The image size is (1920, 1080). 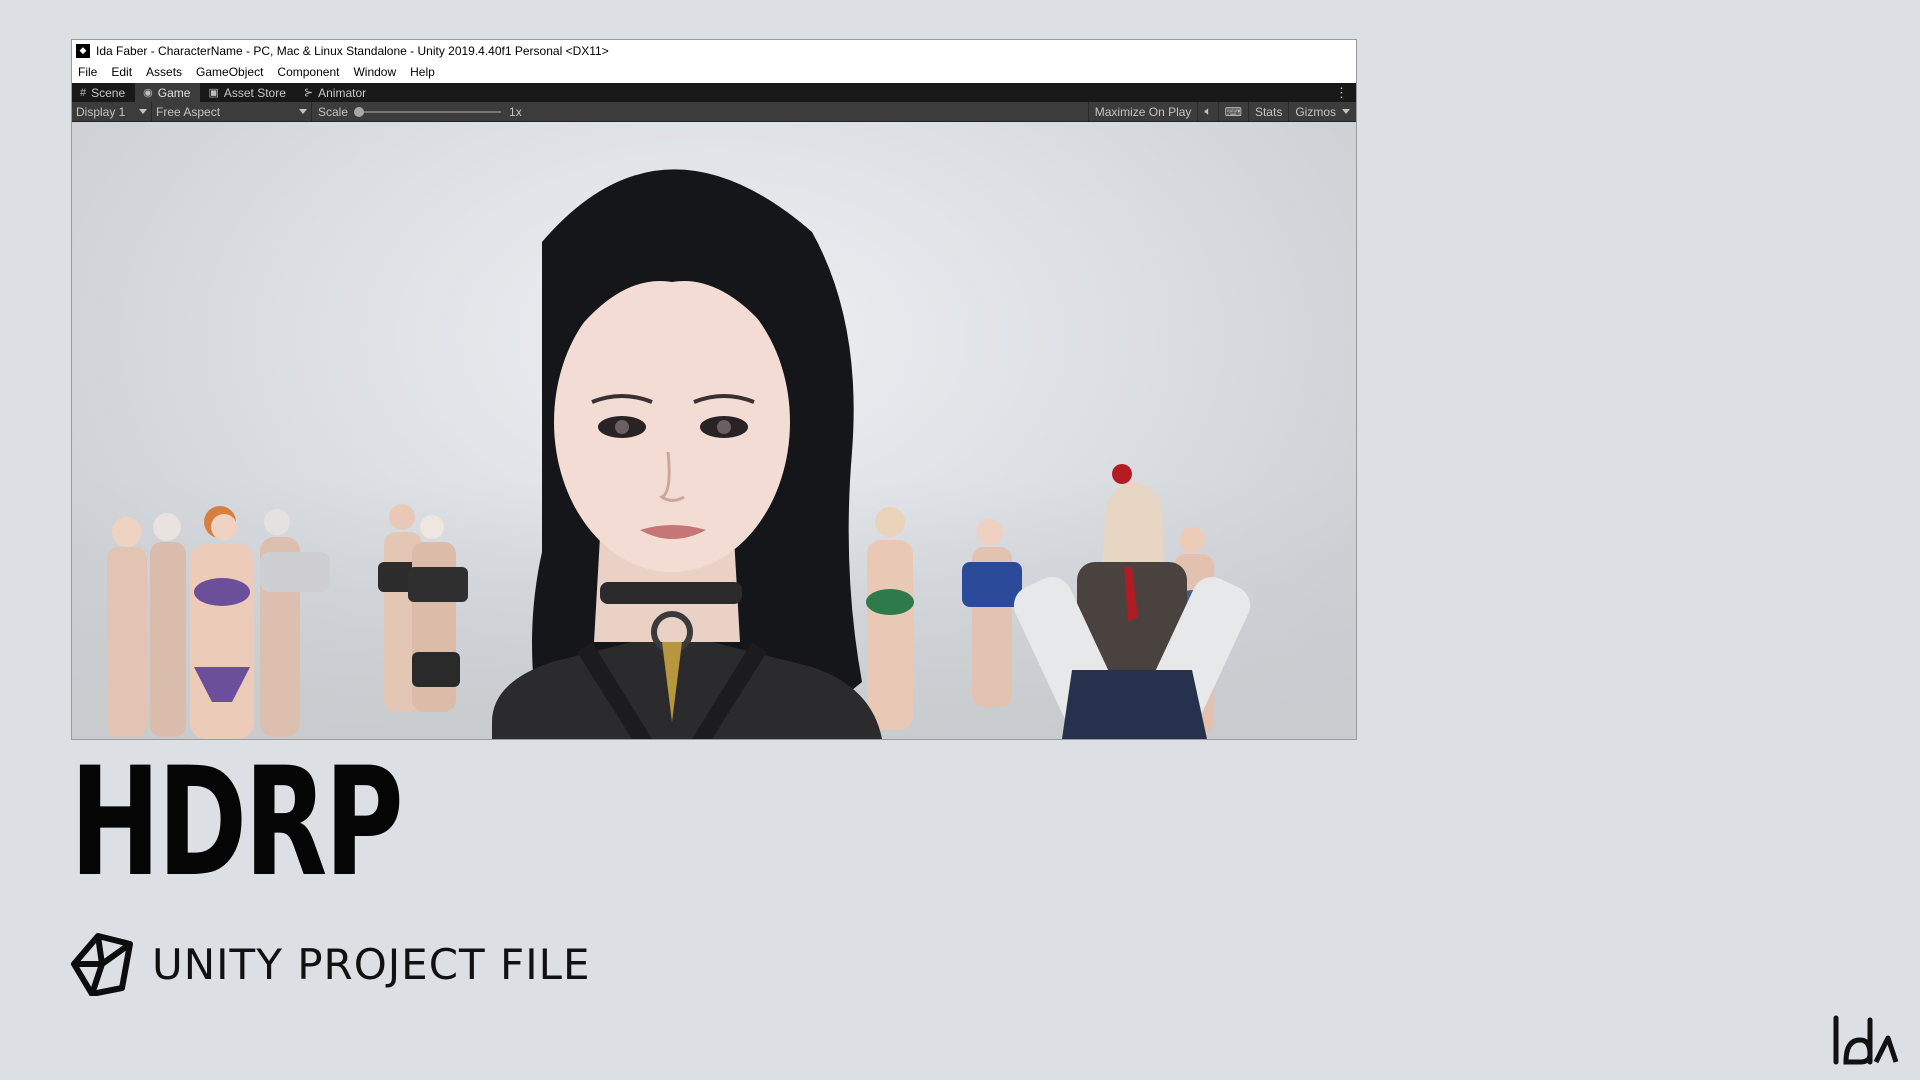 I want to click on tab-asset-store: ▣ Asset Store, so click(x=247, y=92).